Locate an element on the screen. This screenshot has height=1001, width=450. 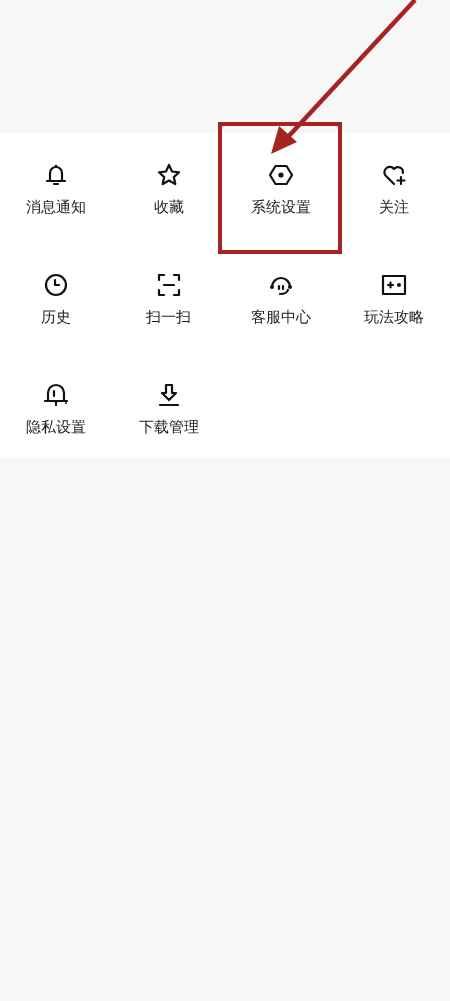
menu-label: 历史 is located at coordinates (56, 317).